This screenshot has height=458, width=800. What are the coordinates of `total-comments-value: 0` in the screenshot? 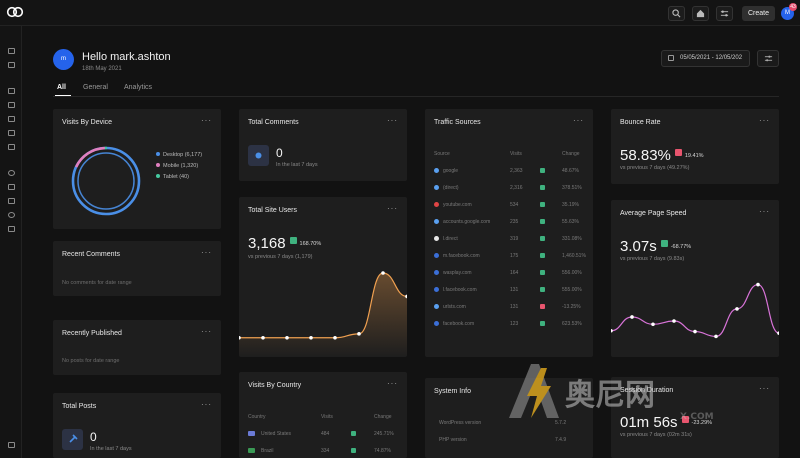 It's located at (279, 153).